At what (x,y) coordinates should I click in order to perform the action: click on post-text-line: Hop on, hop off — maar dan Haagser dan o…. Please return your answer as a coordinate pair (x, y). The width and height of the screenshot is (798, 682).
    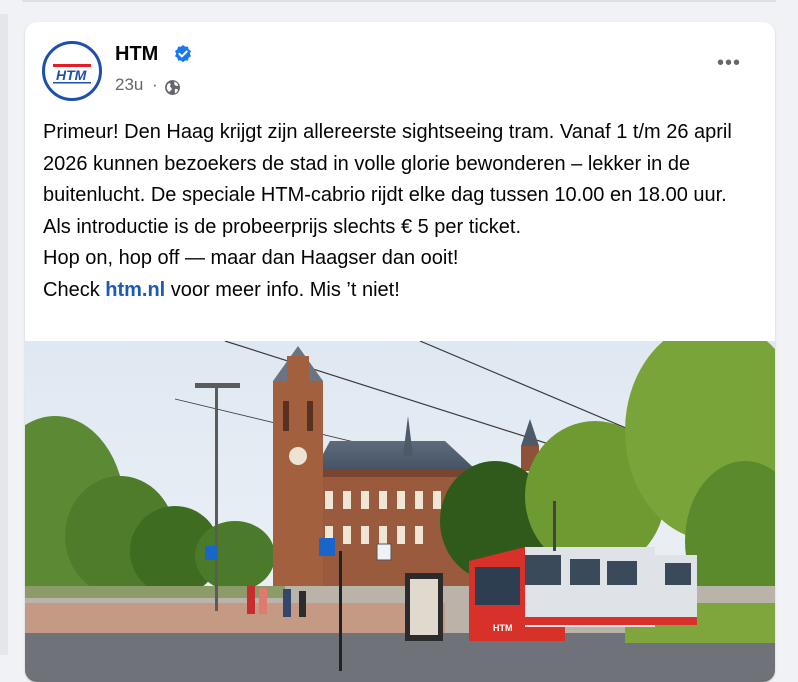
    Looking at the image, I should click on (251, 258).